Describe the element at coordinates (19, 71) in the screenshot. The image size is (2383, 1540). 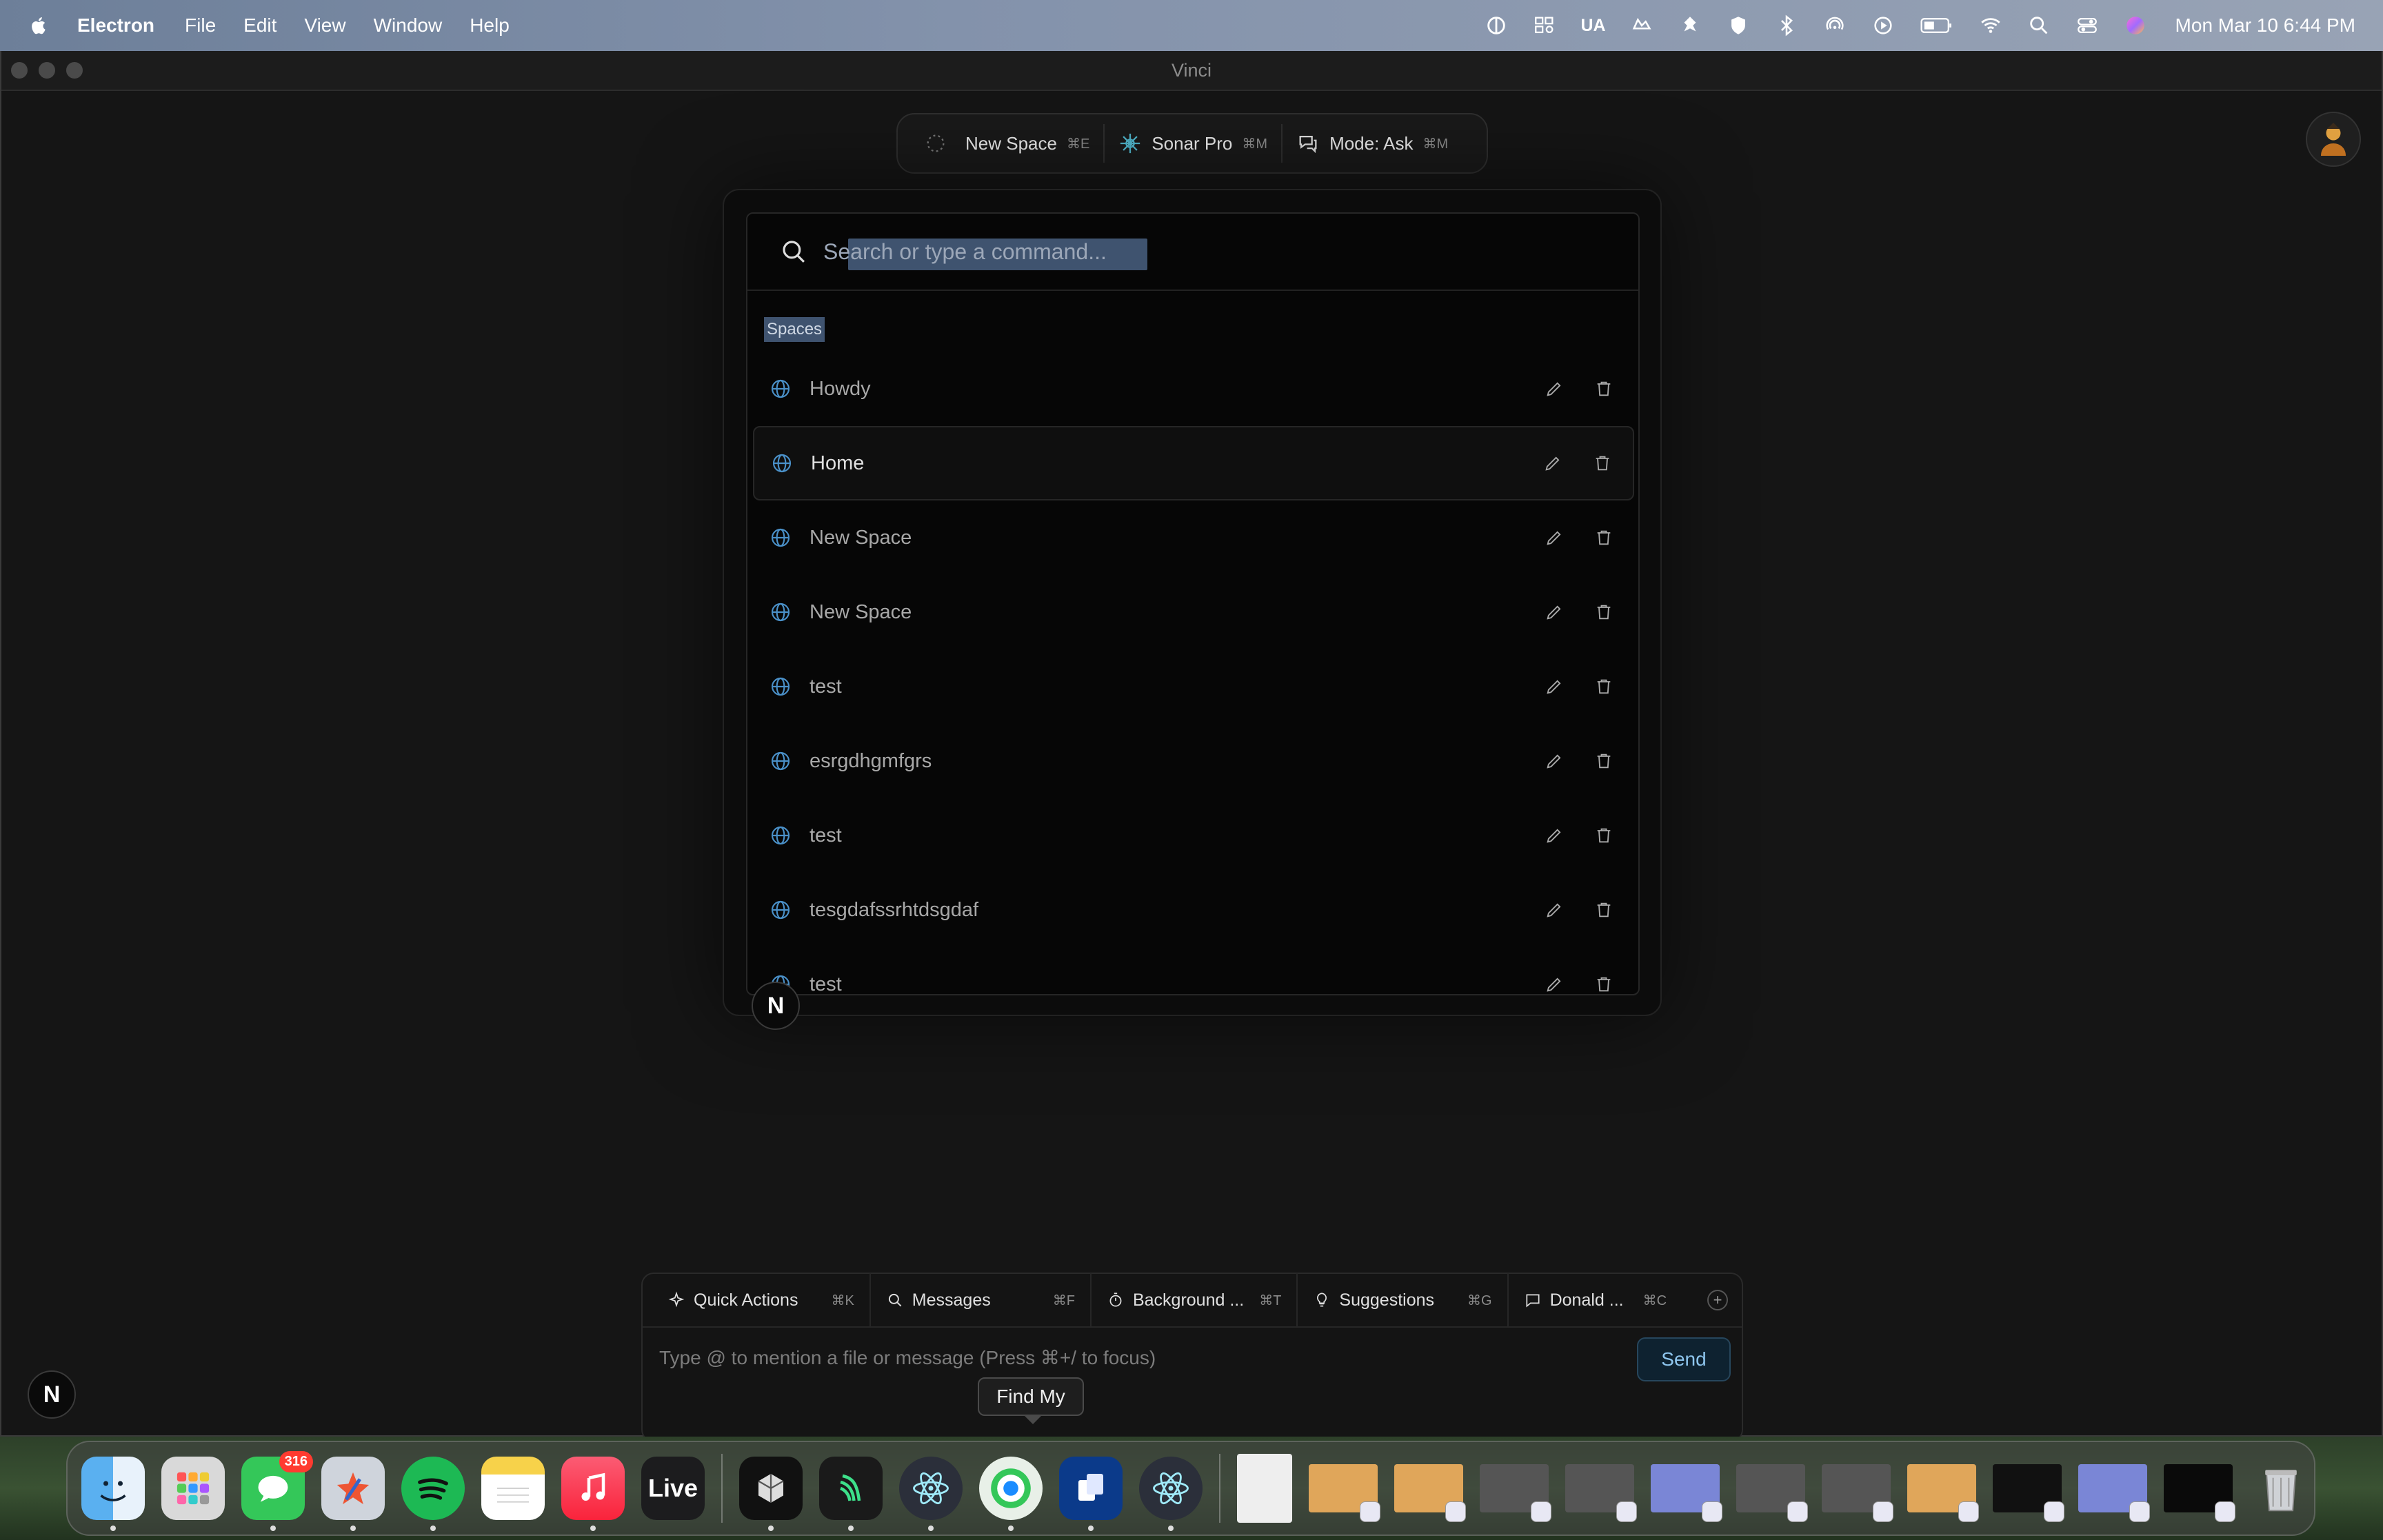
I see `close-window-button` at that location.